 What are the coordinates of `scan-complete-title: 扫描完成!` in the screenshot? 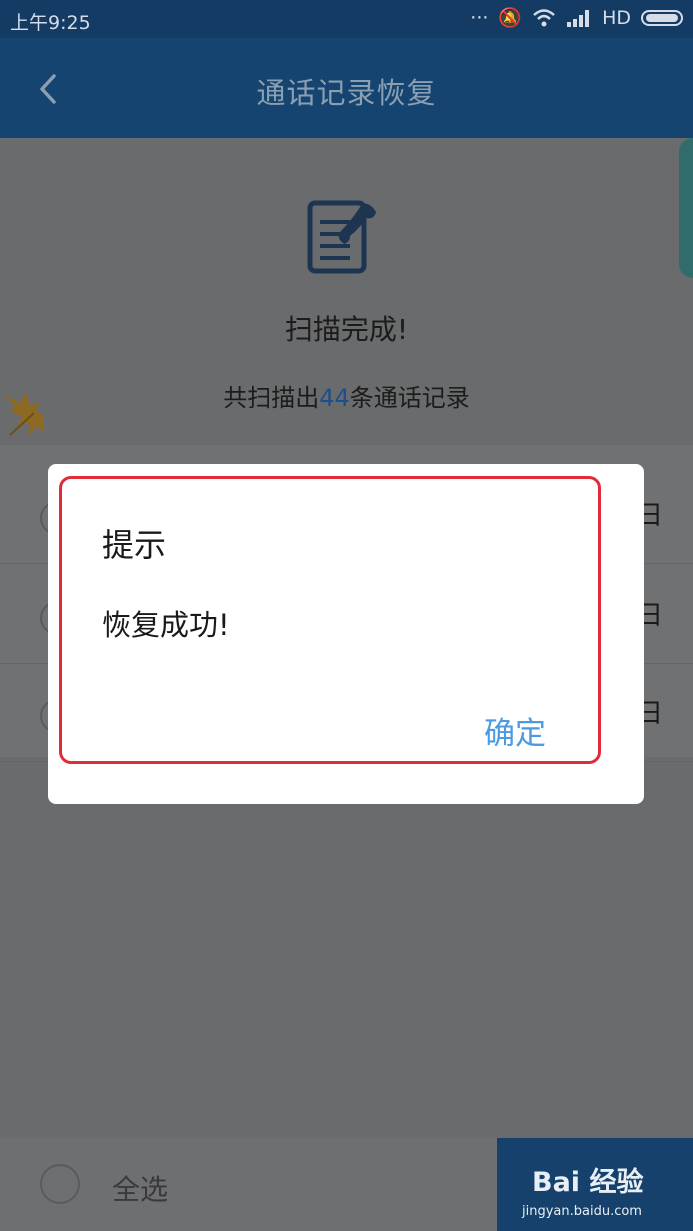 It's located at (346, 329).